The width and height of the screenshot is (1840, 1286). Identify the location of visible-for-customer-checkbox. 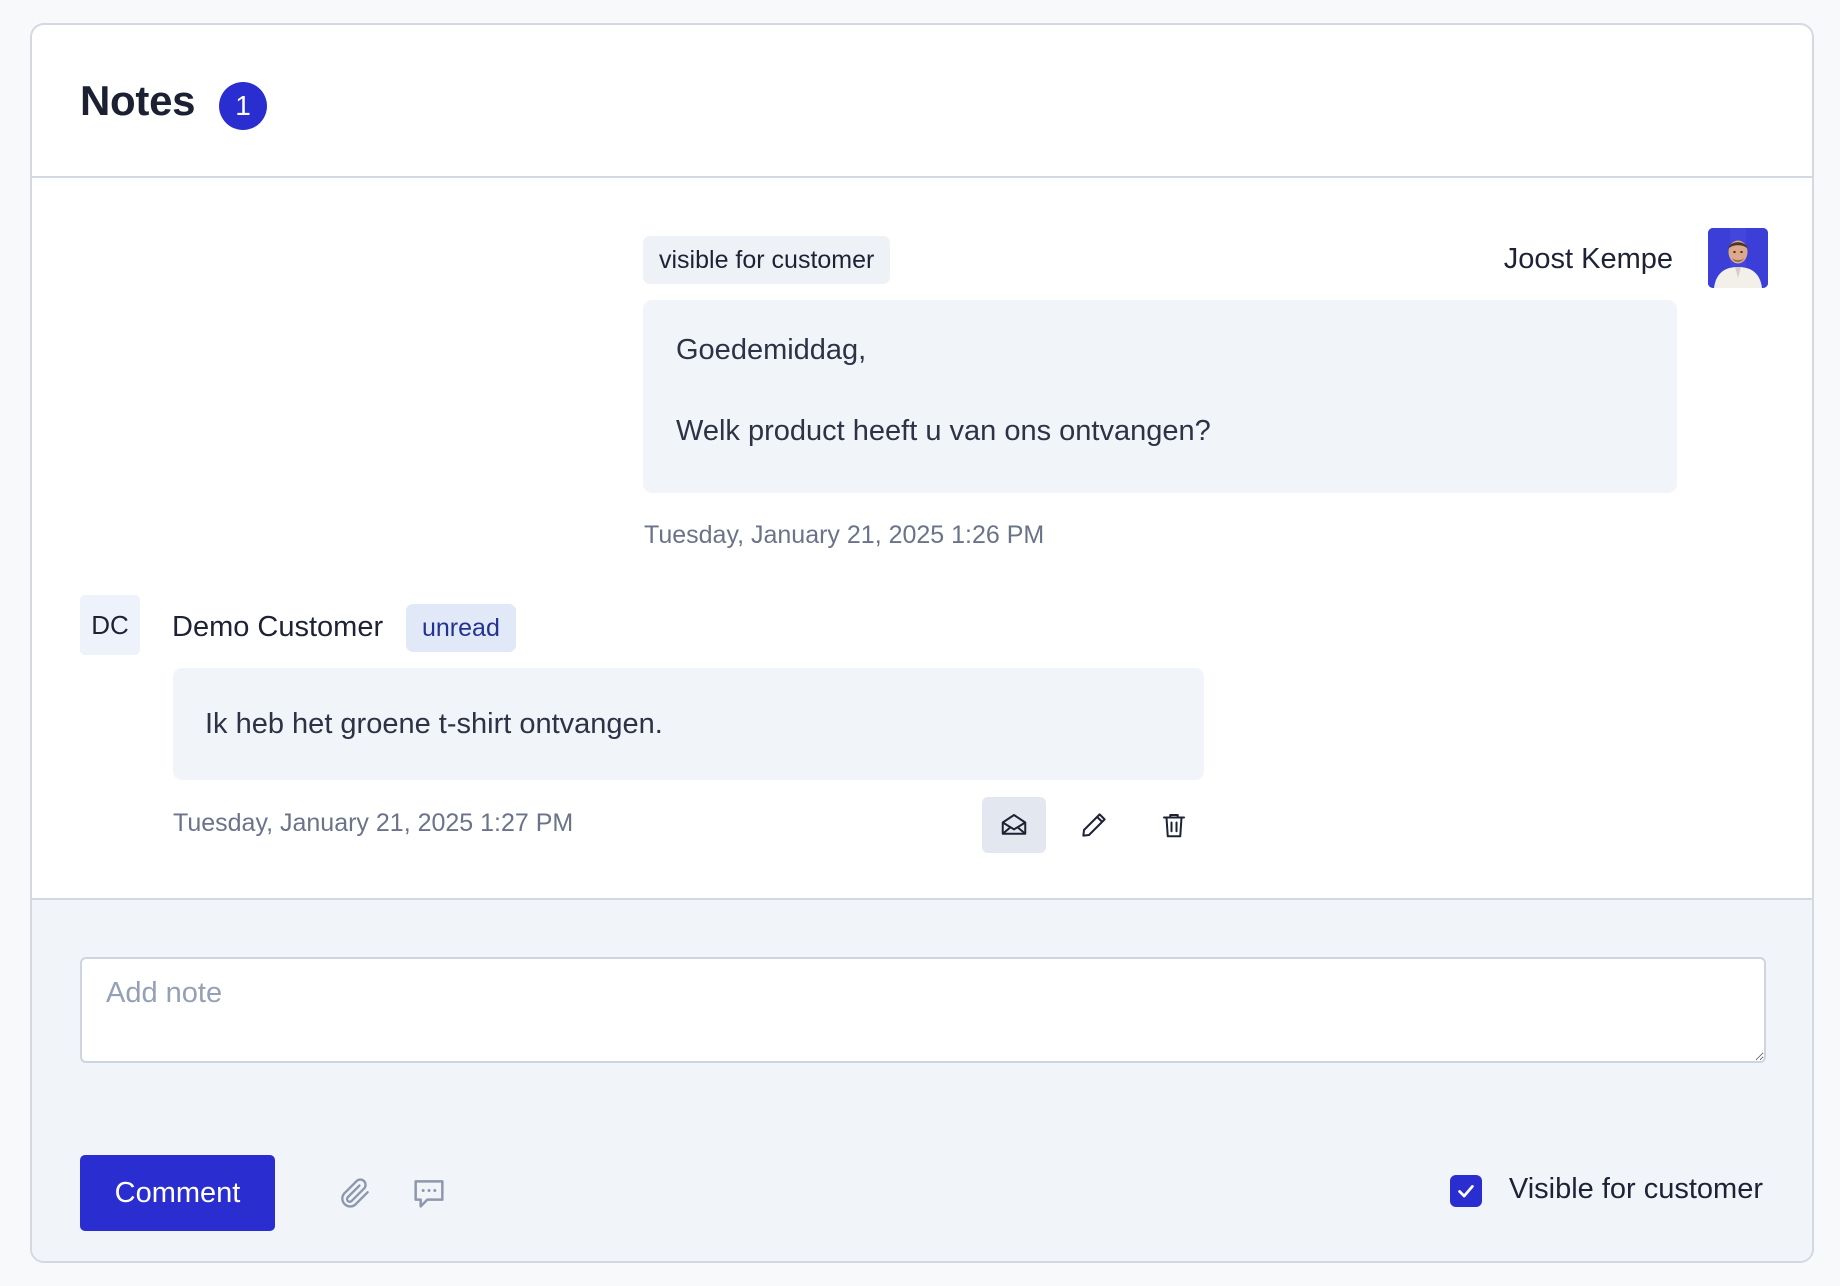
(1466, 1191).